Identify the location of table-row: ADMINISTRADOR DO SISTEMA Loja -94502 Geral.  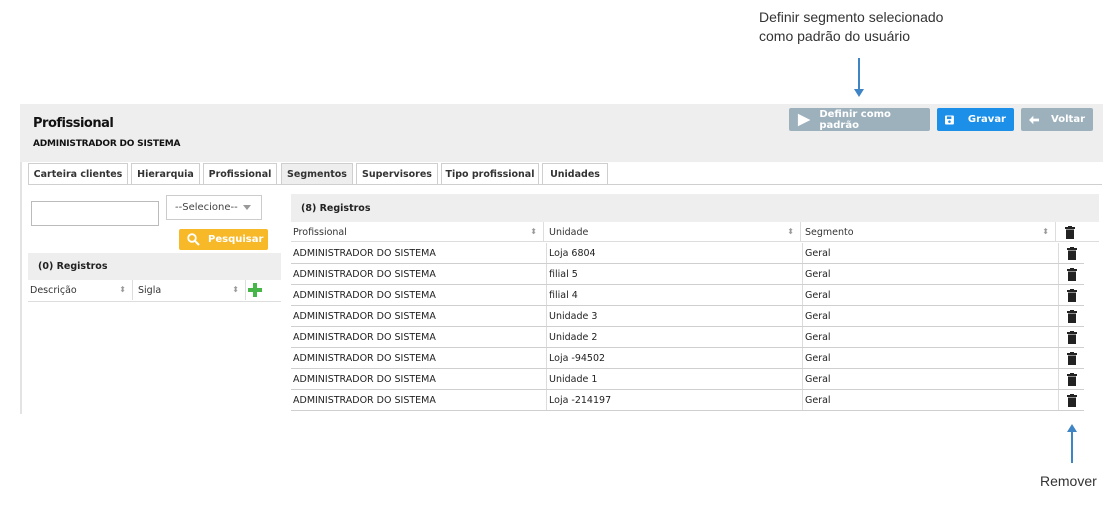
(687, 358).